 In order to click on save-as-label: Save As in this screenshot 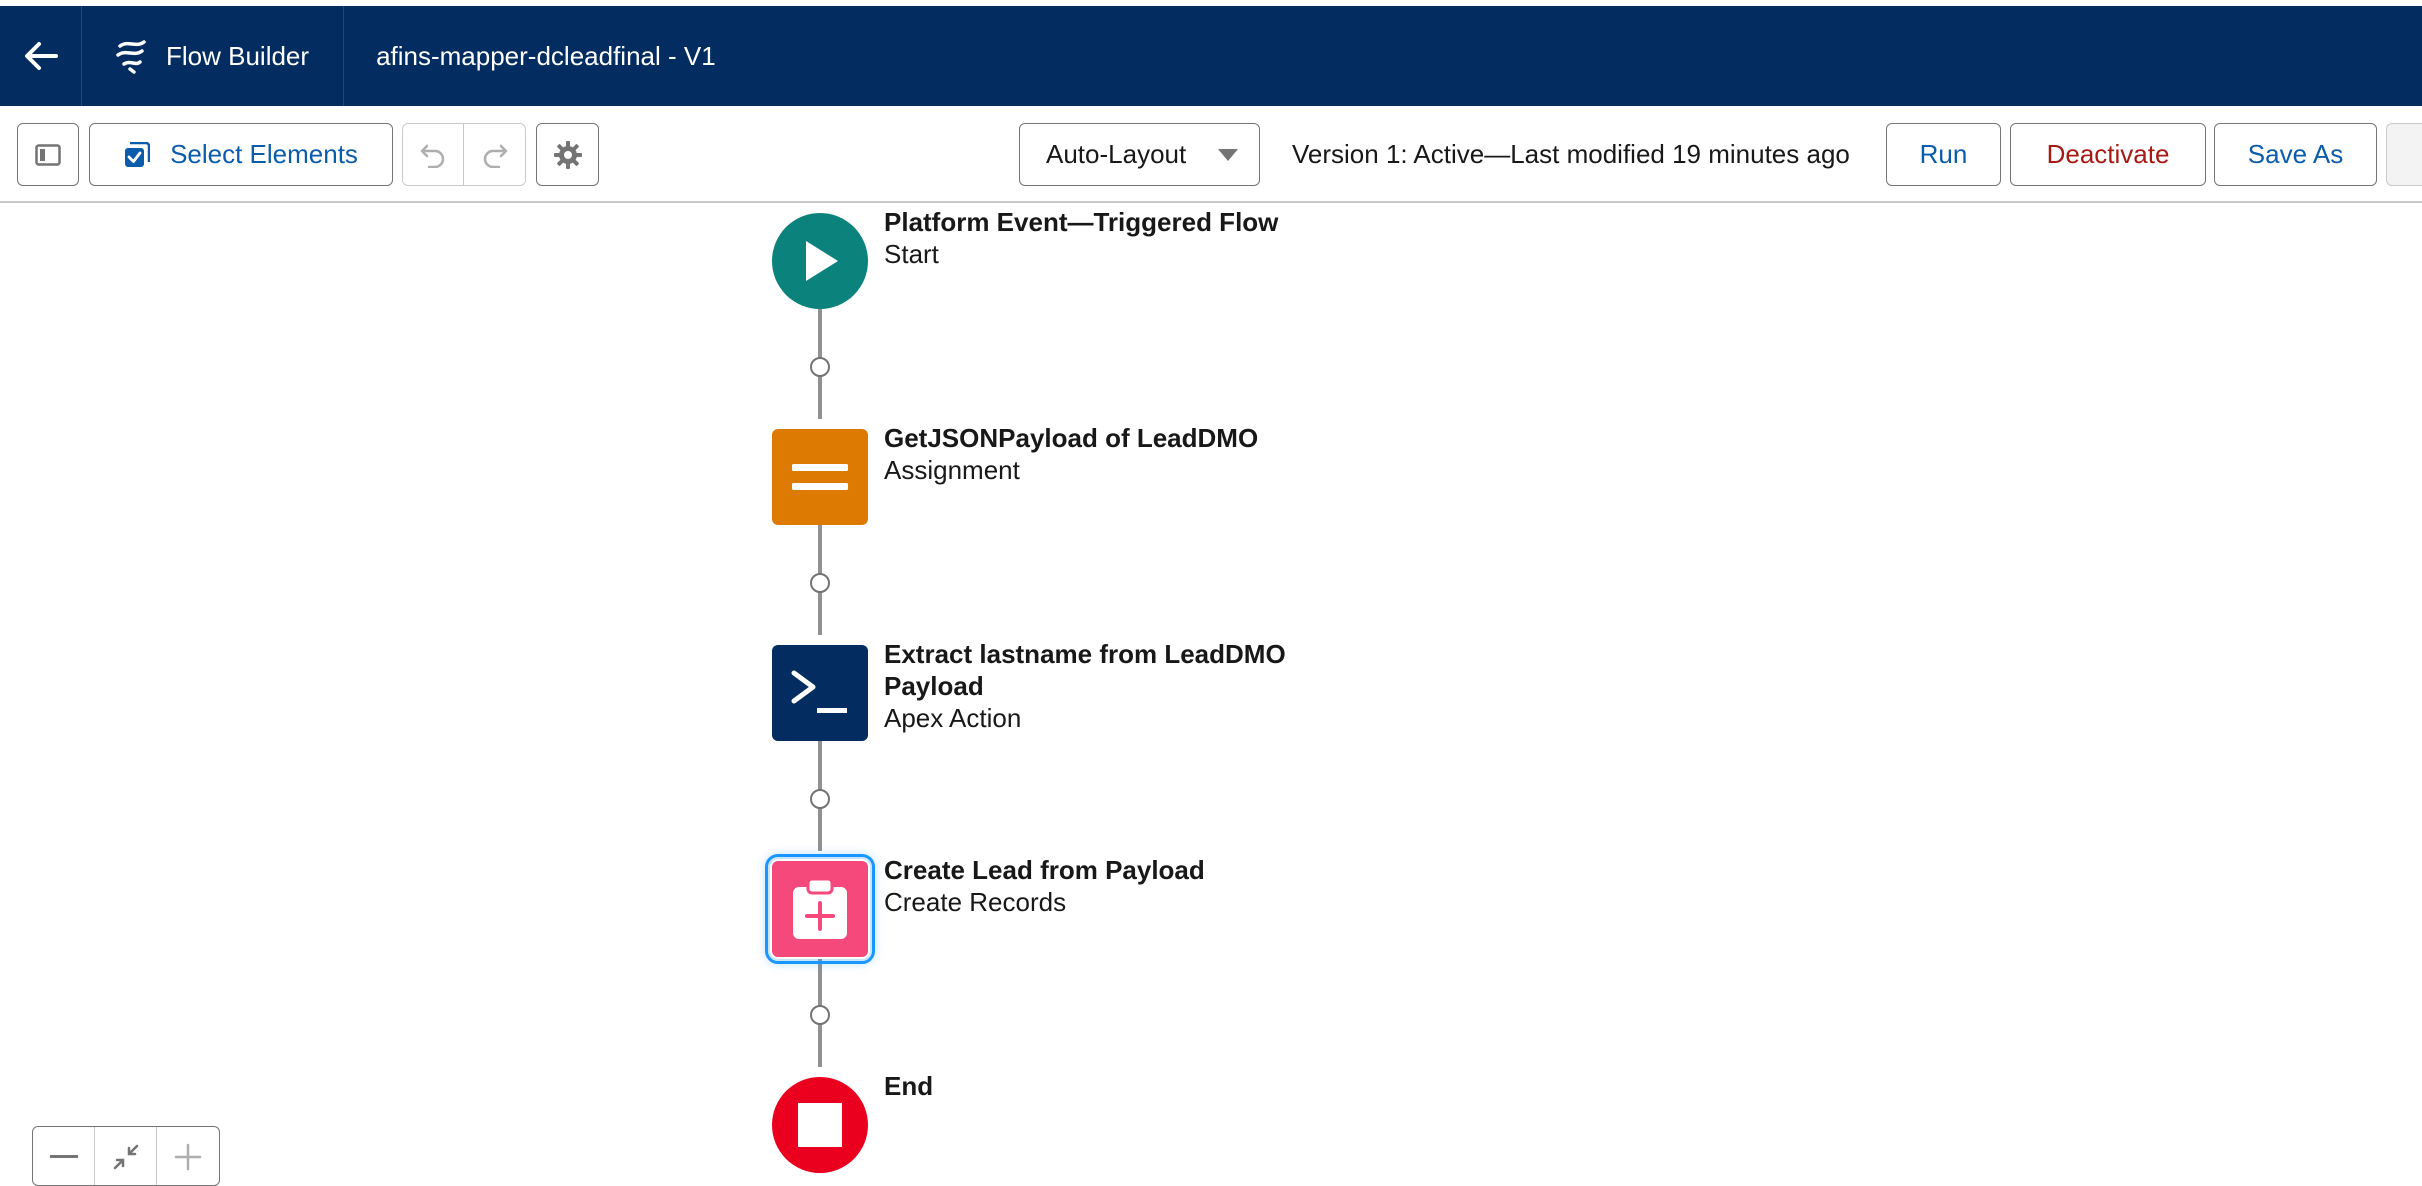, I will do `click(2295, 154)`.